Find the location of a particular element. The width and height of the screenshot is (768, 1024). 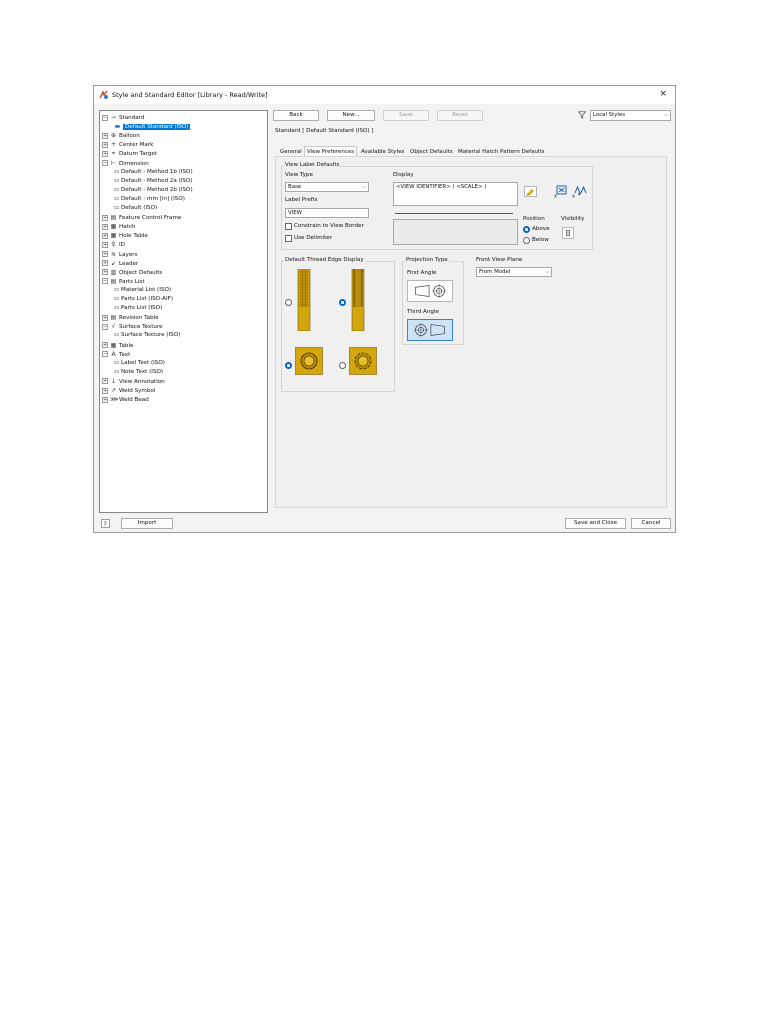

edit-label-icon is located at coordinates (530, 191).